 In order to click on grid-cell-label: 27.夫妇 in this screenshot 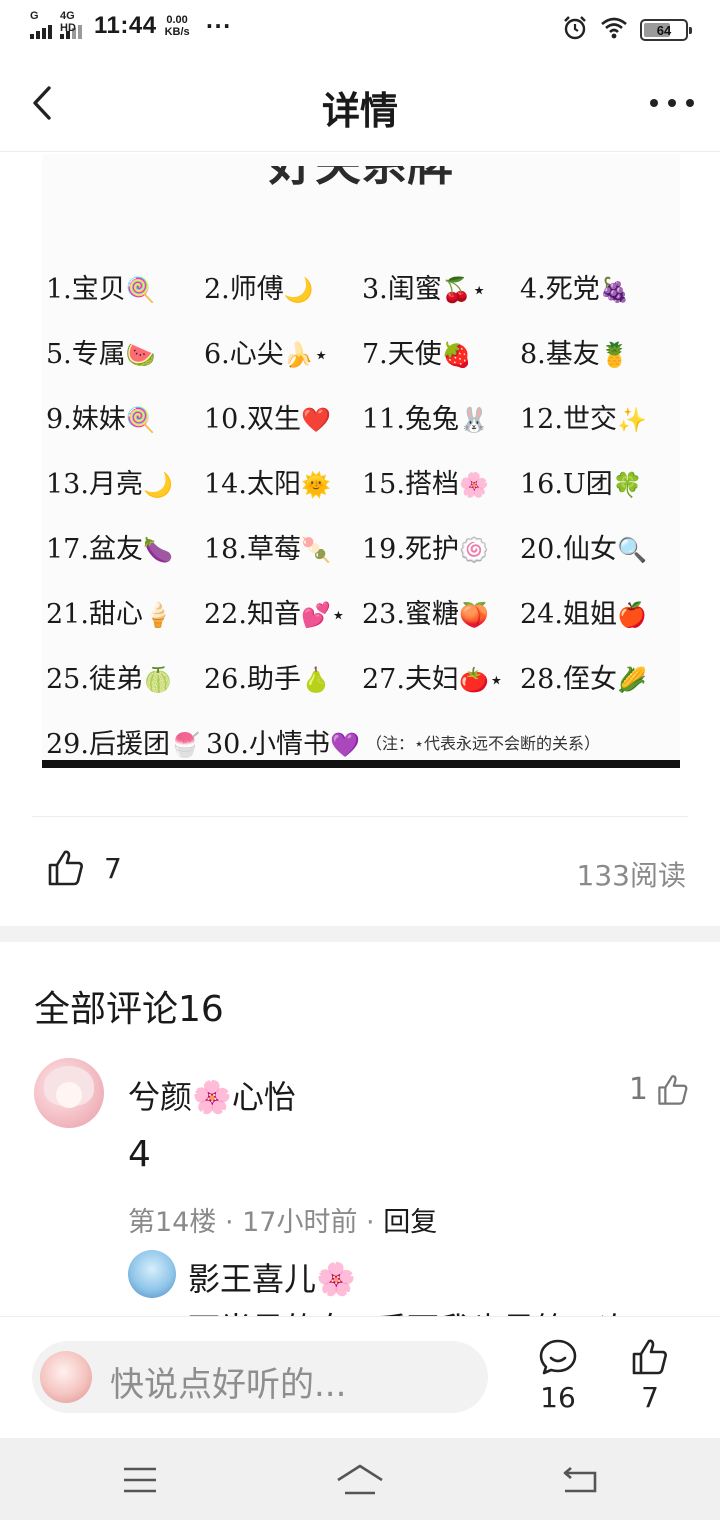, I will do `click(410, 679)`.